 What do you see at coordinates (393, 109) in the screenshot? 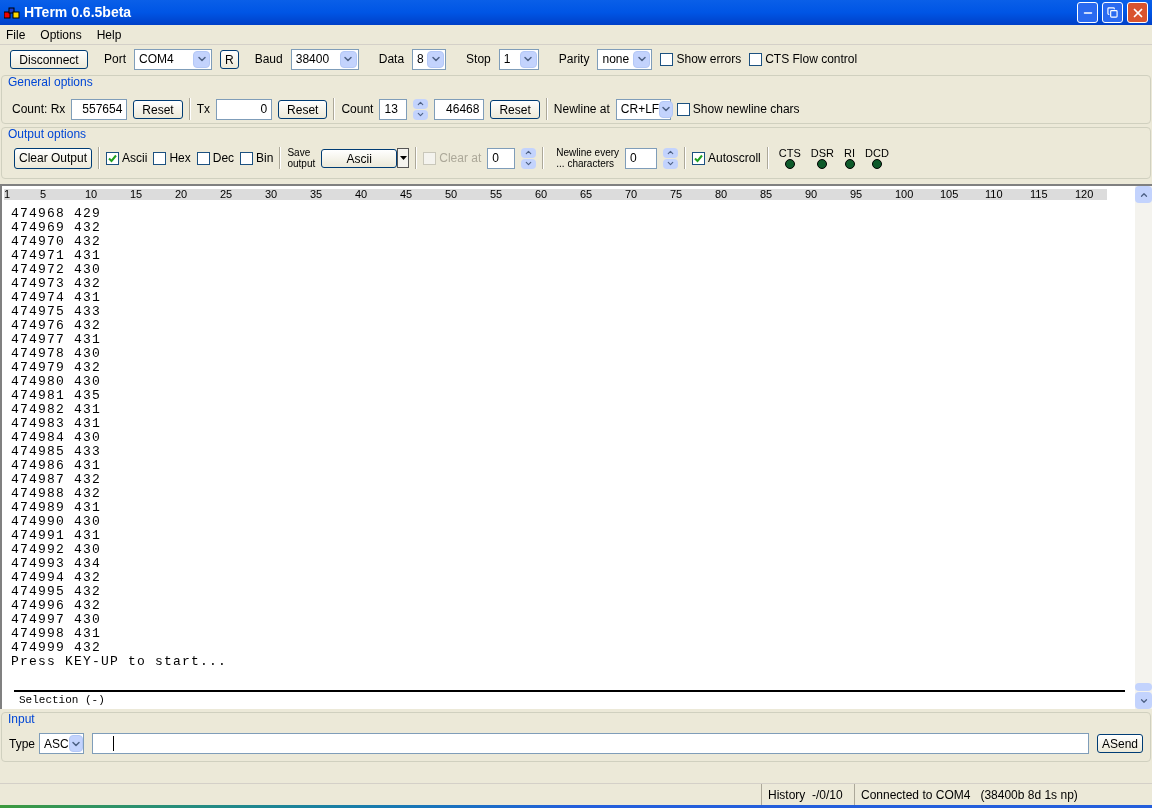
I see `input-field: 13` at bounding box center [393, 109].